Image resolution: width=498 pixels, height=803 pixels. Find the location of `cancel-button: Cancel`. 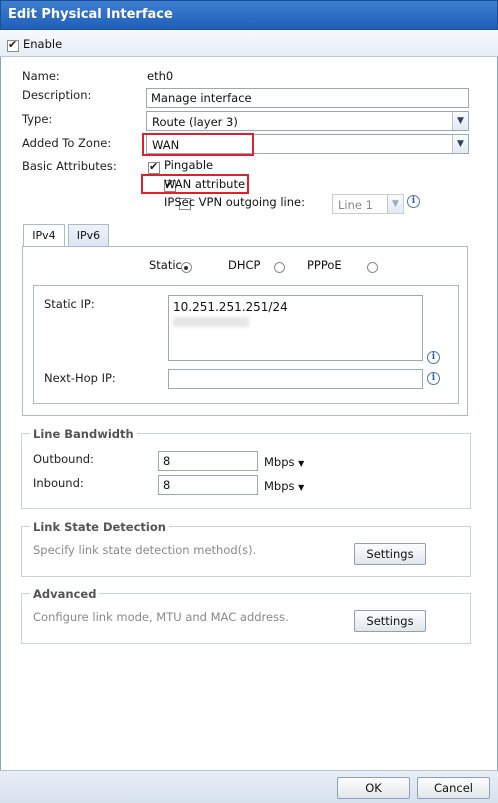

cancel-button: Cancel is located at coordinates (453, 788).